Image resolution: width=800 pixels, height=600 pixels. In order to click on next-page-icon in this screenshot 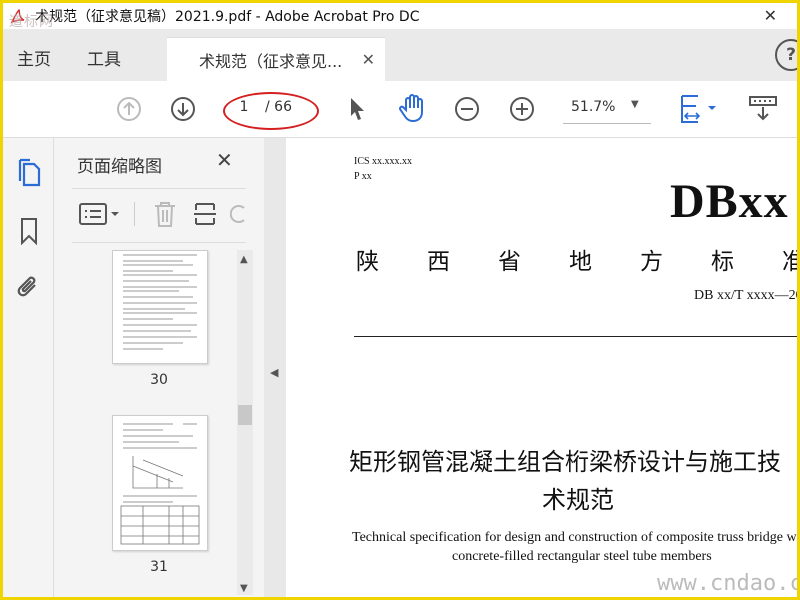, I will do `click(183, 109)`.